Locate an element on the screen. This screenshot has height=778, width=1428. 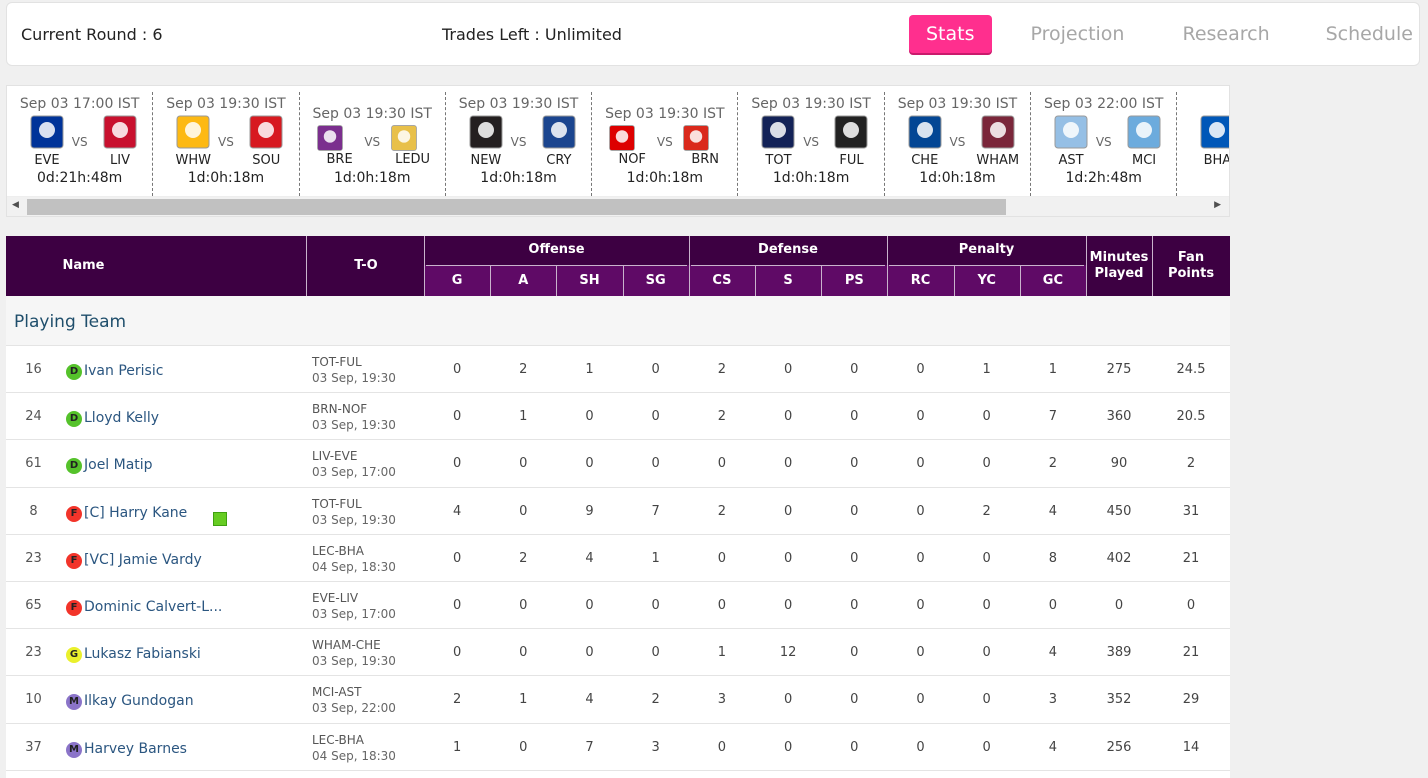
player-number: 23 is located at coordinates (33, 558).